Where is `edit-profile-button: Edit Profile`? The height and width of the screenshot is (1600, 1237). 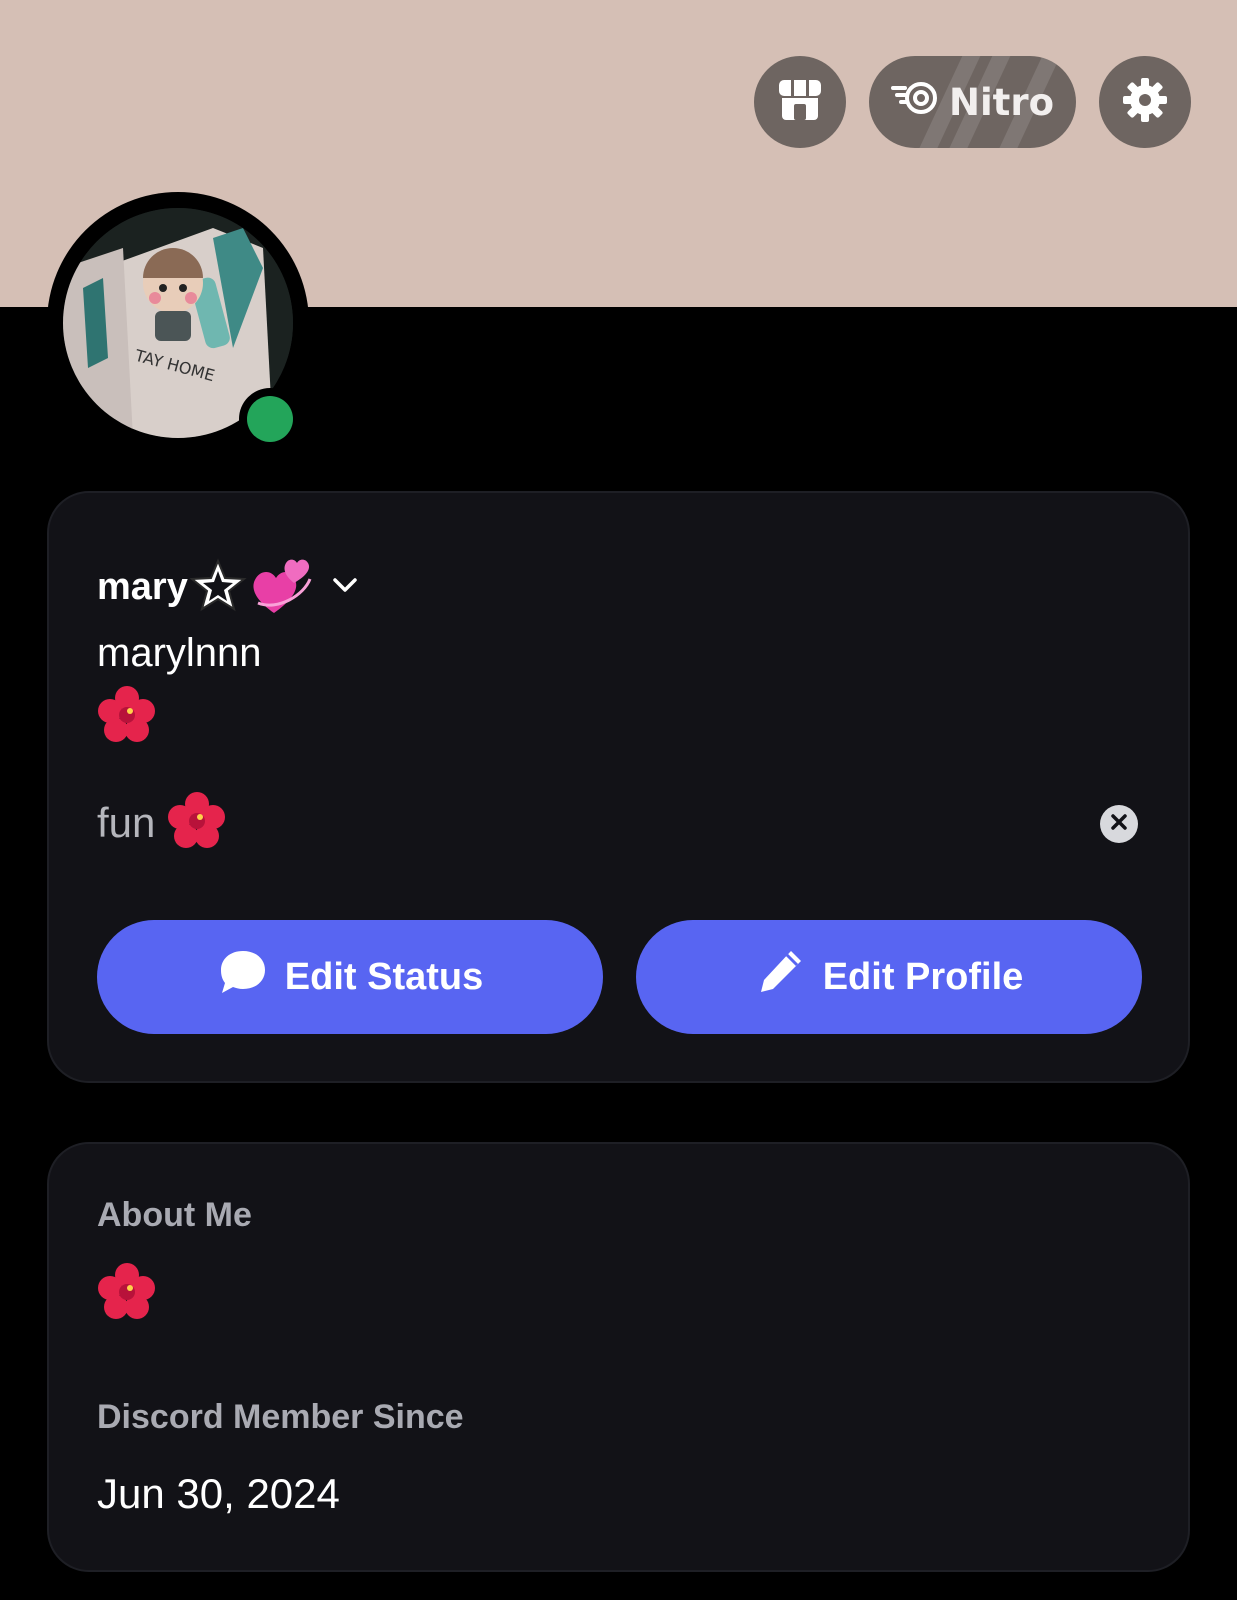
edit-profile-button: Edit Profile is located at coordinates (889, 977).